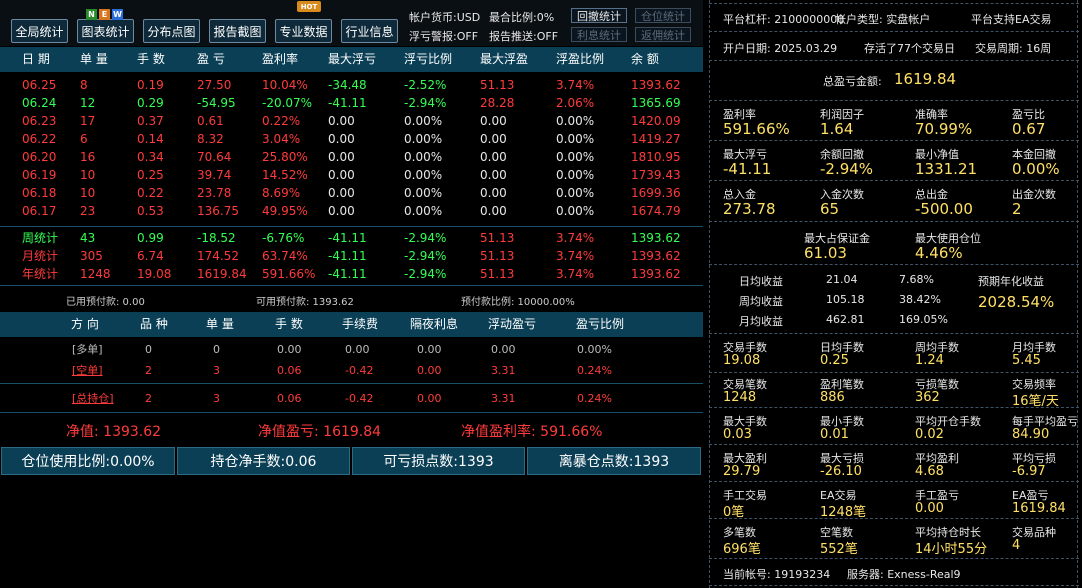 Image resolution: width=1082 pixels, height=588 pixels. Describe the element at coordinates (216, 349) in the screenshot. I see `cell-orders: 0` at that location.